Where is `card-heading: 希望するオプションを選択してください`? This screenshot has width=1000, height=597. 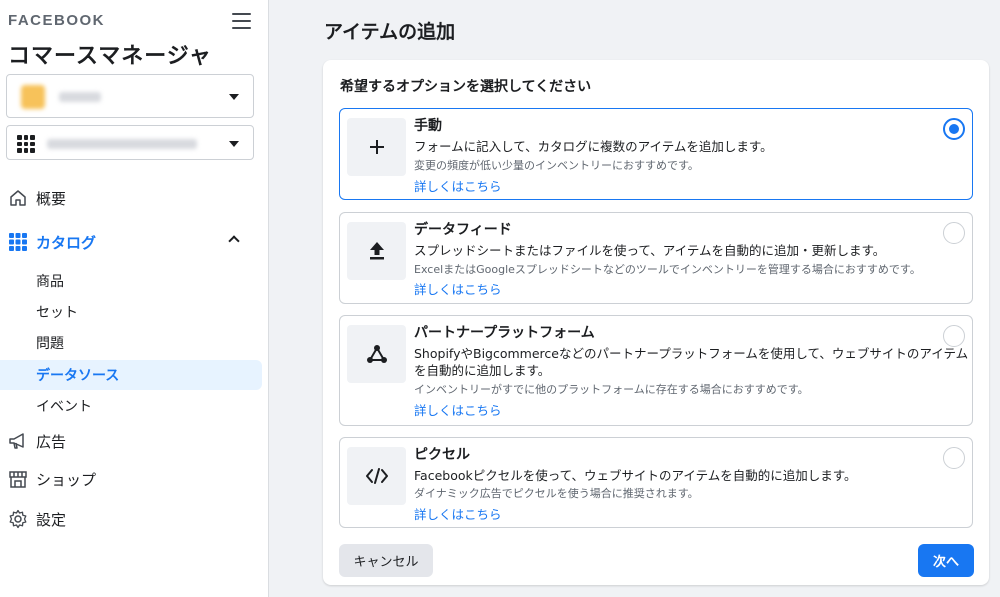
card-heading: 希望するオプションを選択してください is located at coordinates (466, 87).